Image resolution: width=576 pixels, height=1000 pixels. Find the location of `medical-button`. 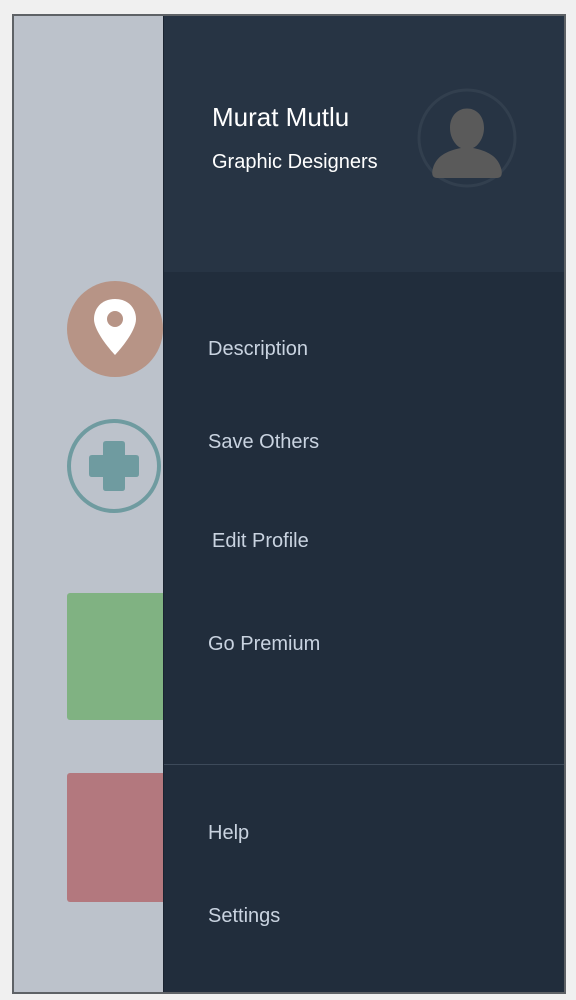

medical-button is located at coordinates (114, 466).